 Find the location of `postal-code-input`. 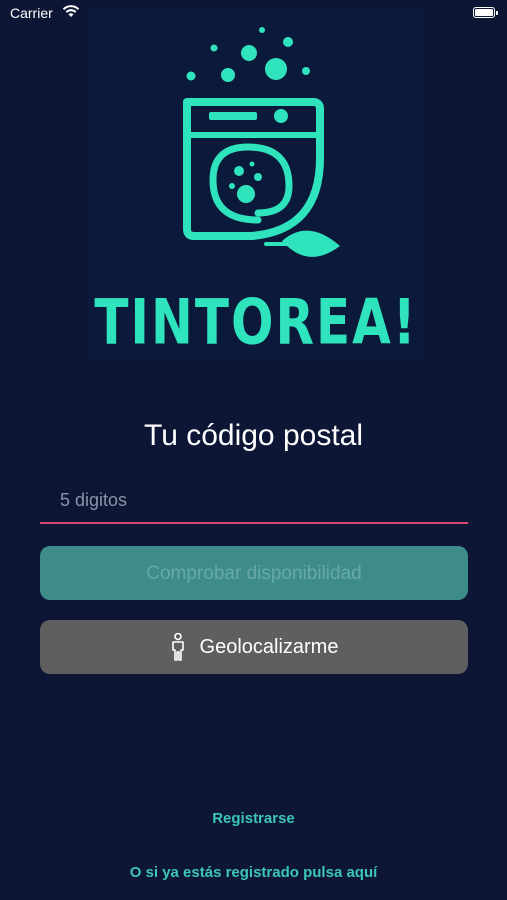

postal-code-input is located at coordinates (254, 501).